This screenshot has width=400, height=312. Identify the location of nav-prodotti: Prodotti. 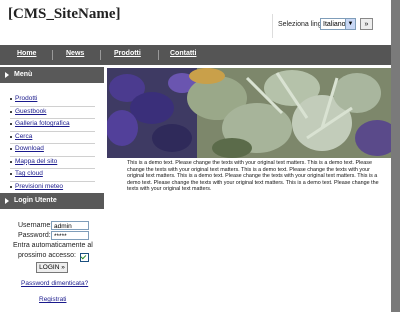
(127, 53).